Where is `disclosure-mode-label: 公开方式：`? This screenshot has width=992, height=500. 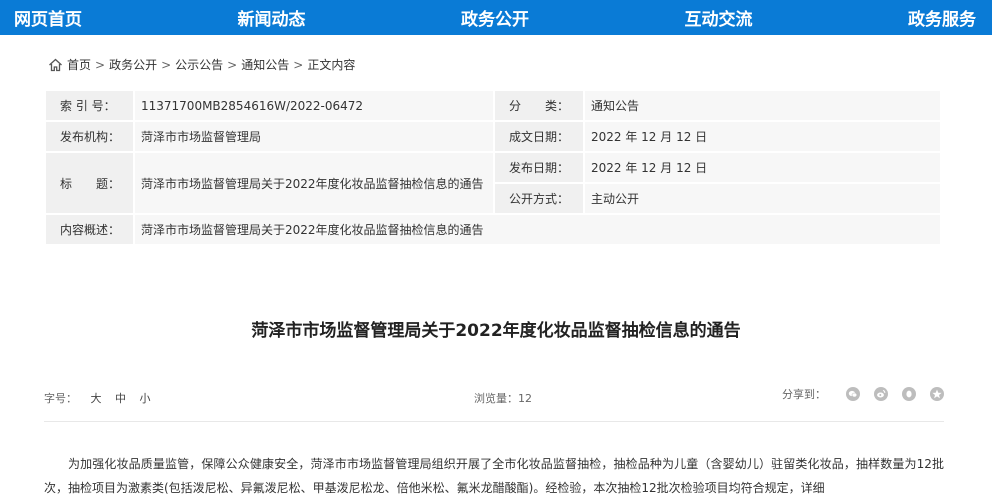 disclosure-mode-label: 公开方式： is located at coordinates (540, 199).